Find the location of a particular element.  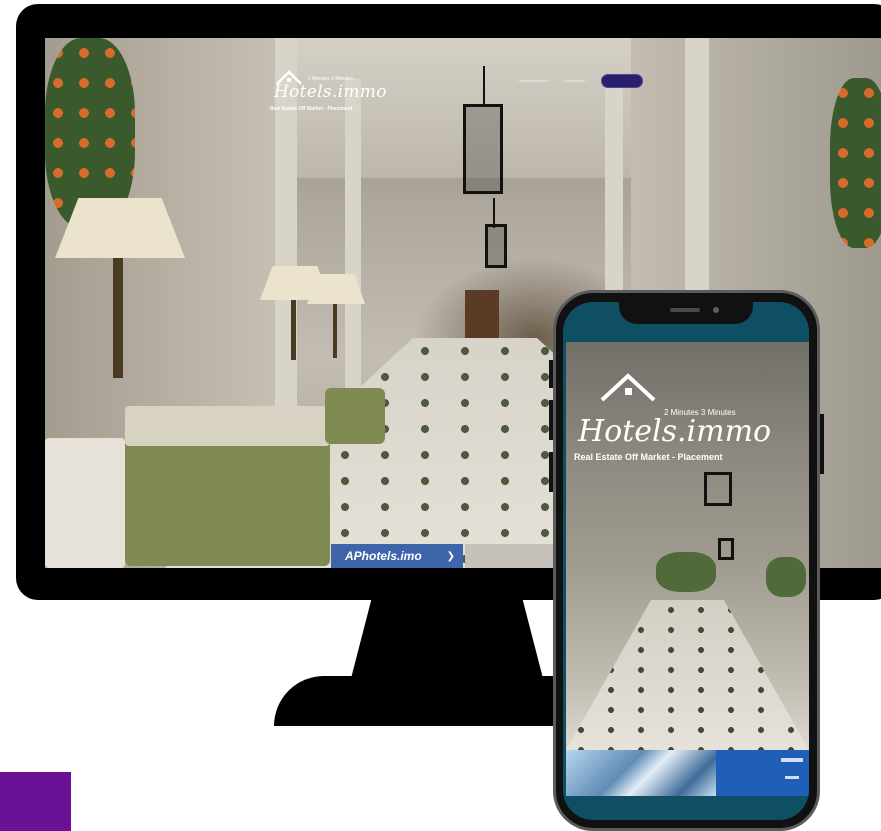

mobile-logo-wordmark: Hotels.immo is located at coordinates (675, 431).